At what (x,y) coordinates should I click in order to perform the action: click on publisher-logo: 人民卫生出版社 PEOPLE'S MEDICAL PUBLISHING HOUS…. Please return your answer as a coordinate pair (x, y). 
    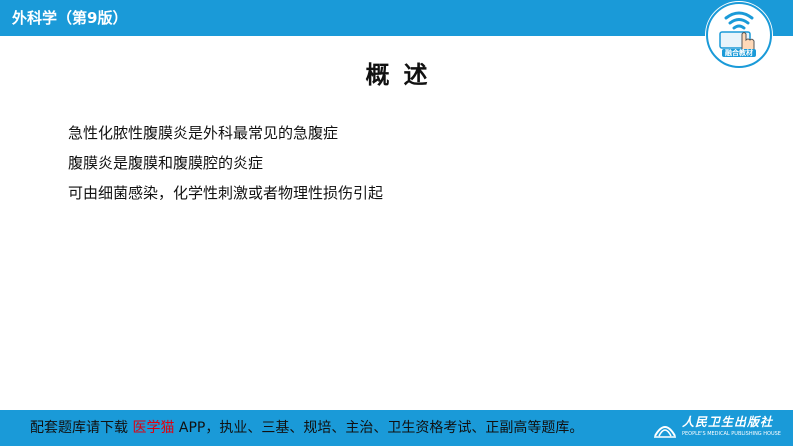
    Looking at the image, I should click on (719, 428).